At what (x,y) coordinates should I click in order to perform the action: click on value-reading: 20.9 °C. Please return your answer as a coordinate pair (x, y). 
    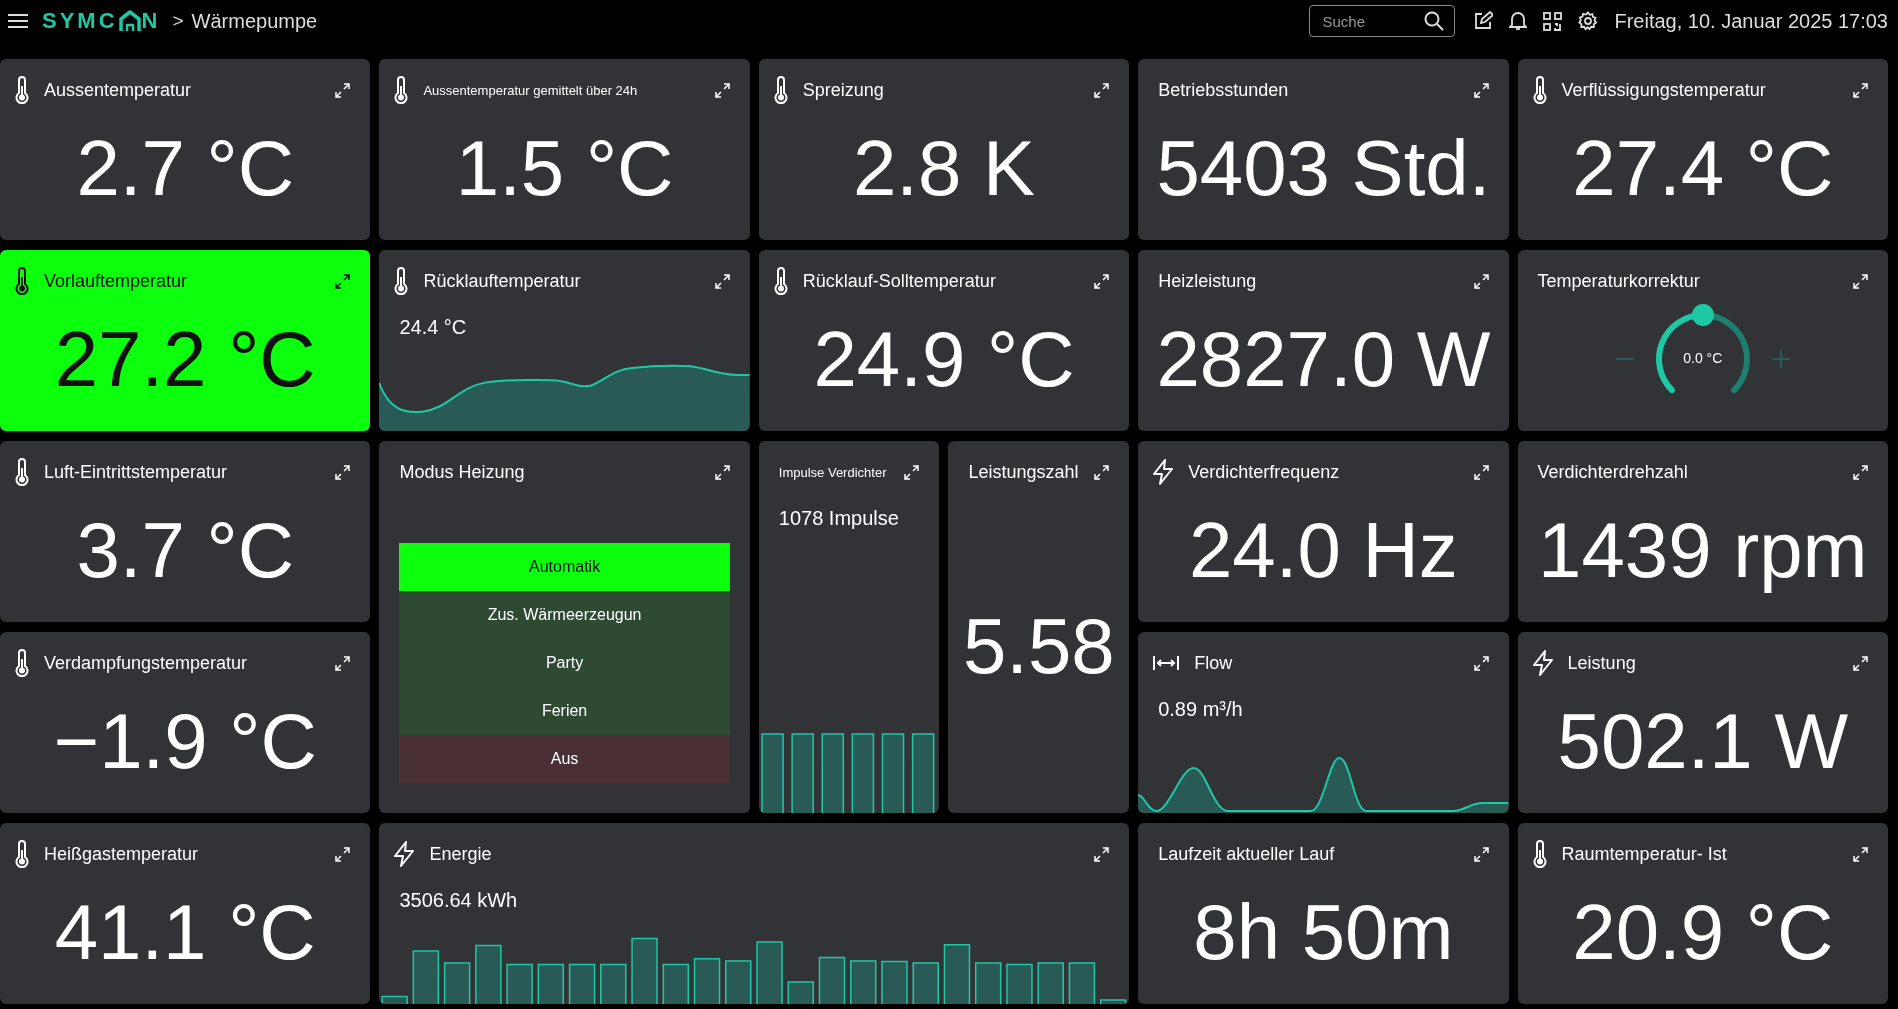
    Looking at the image, I should click on (1703, 932).